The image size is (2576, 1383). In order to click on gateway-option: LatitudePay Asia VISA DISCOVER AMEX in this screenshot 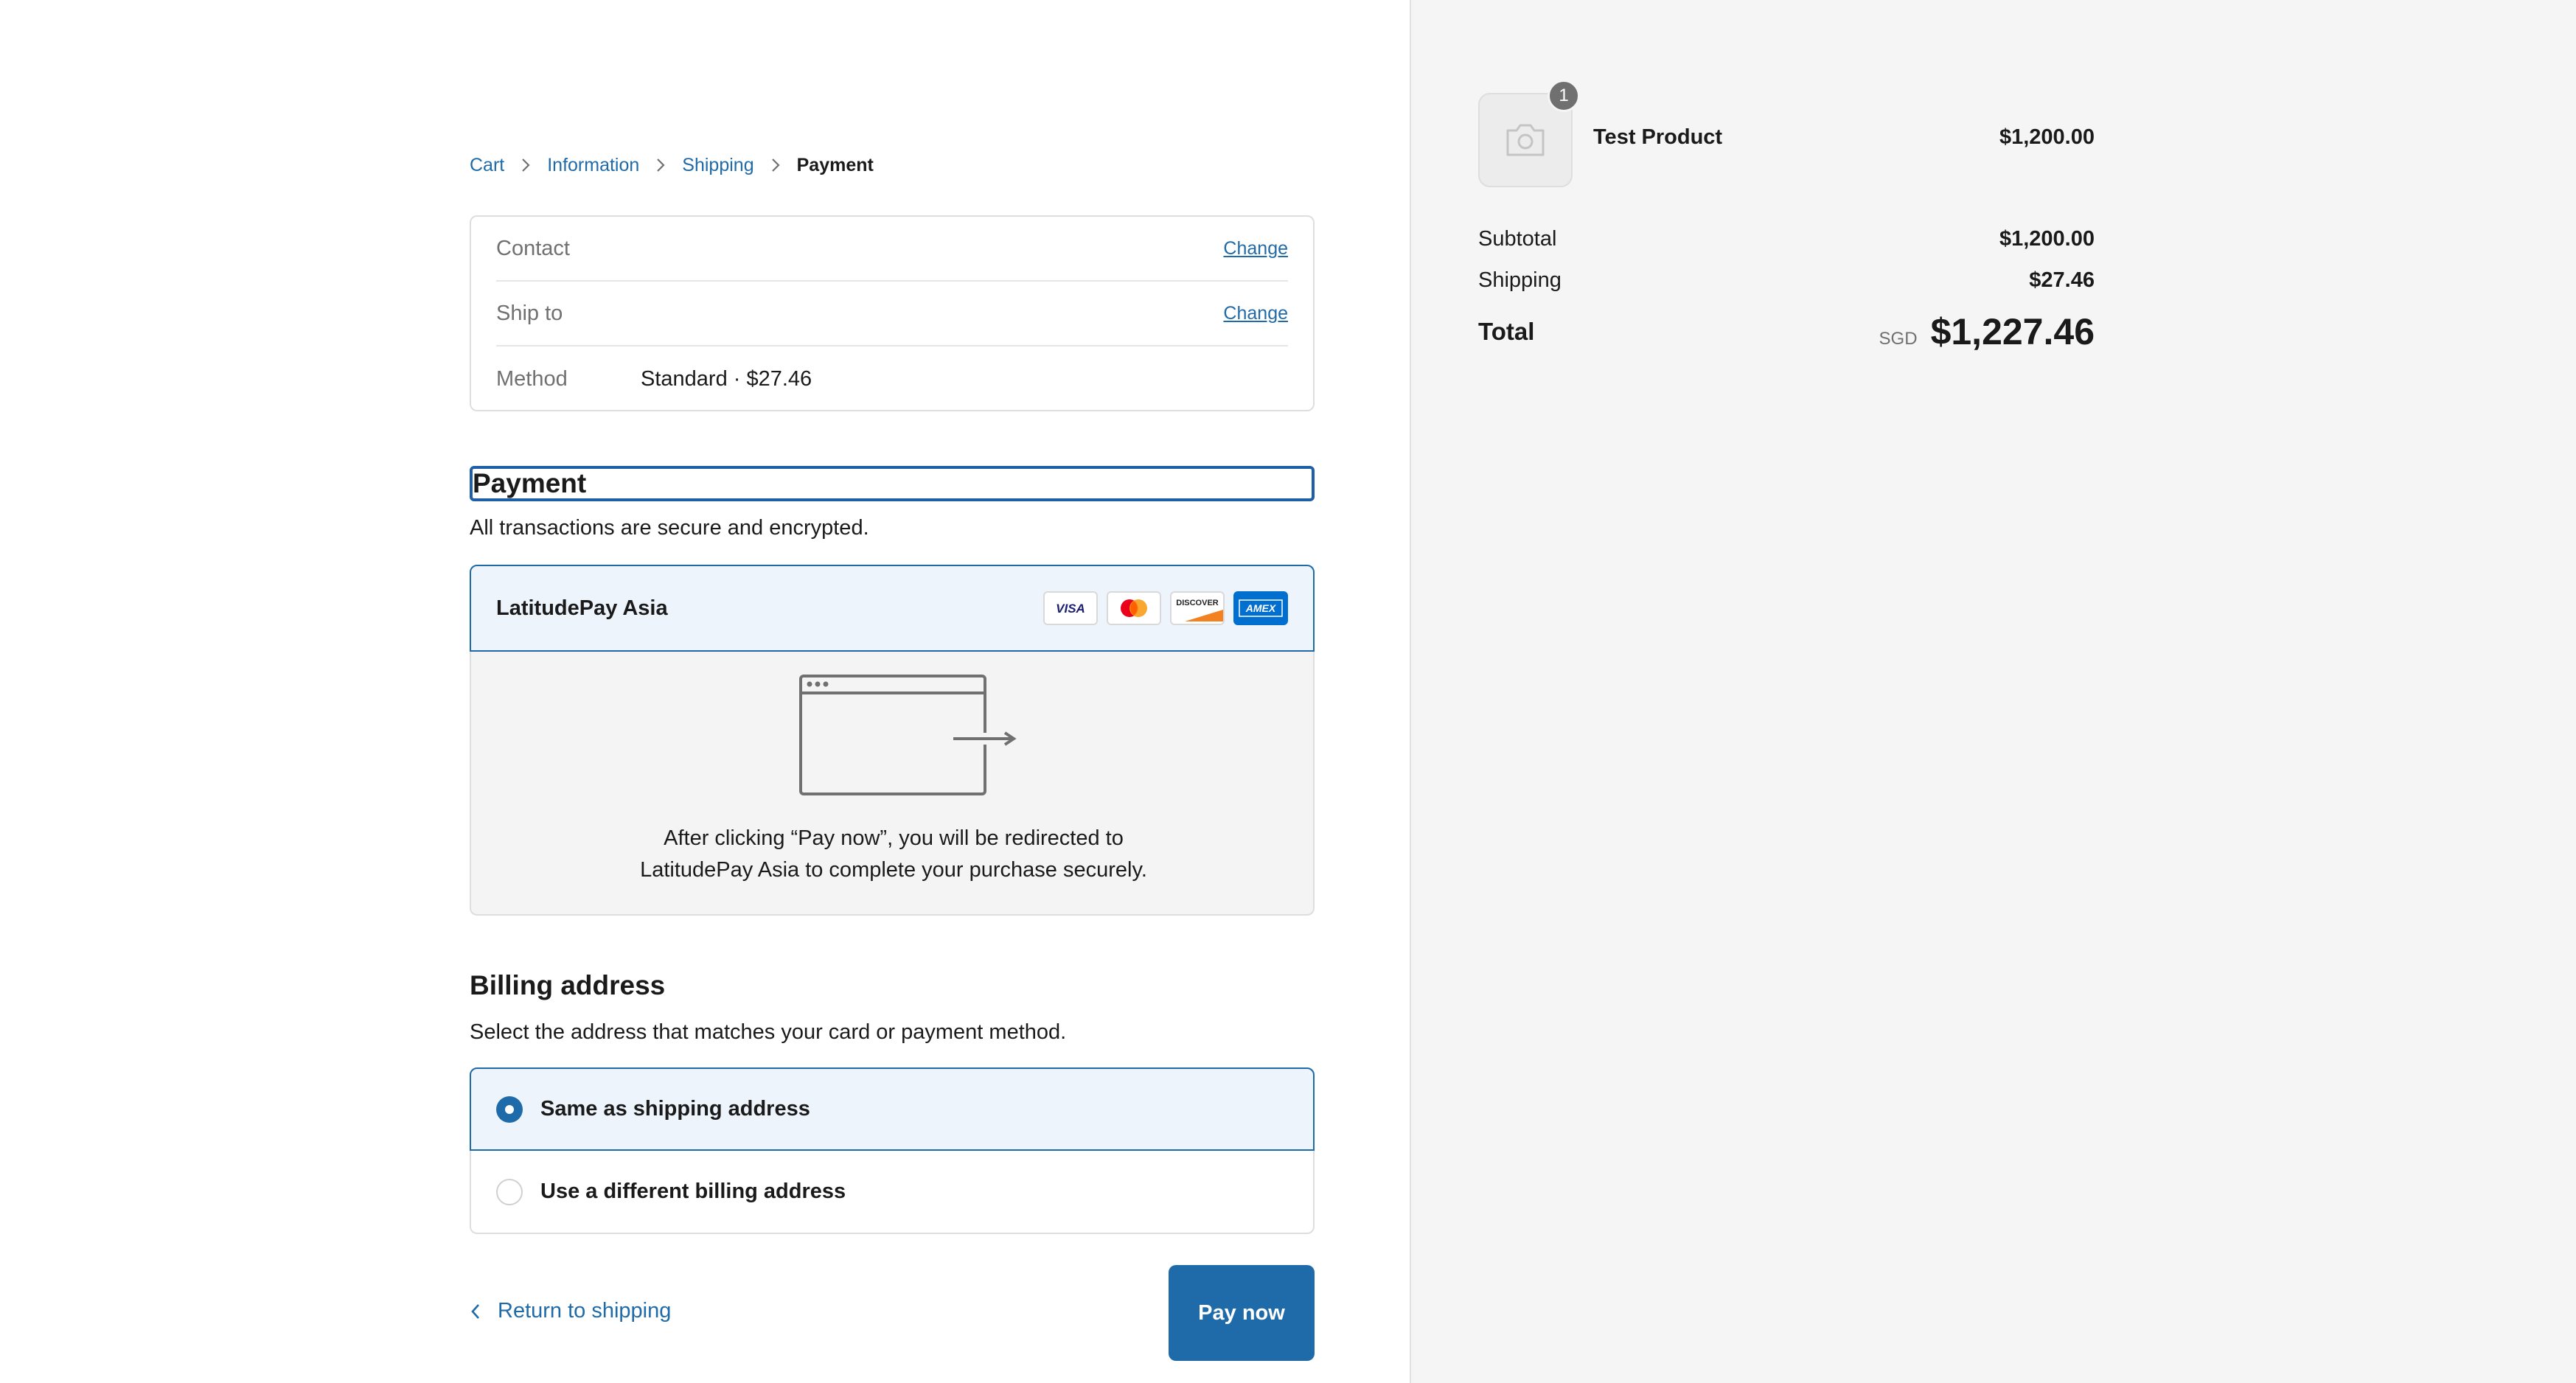, I will do `click(893, 608)`.